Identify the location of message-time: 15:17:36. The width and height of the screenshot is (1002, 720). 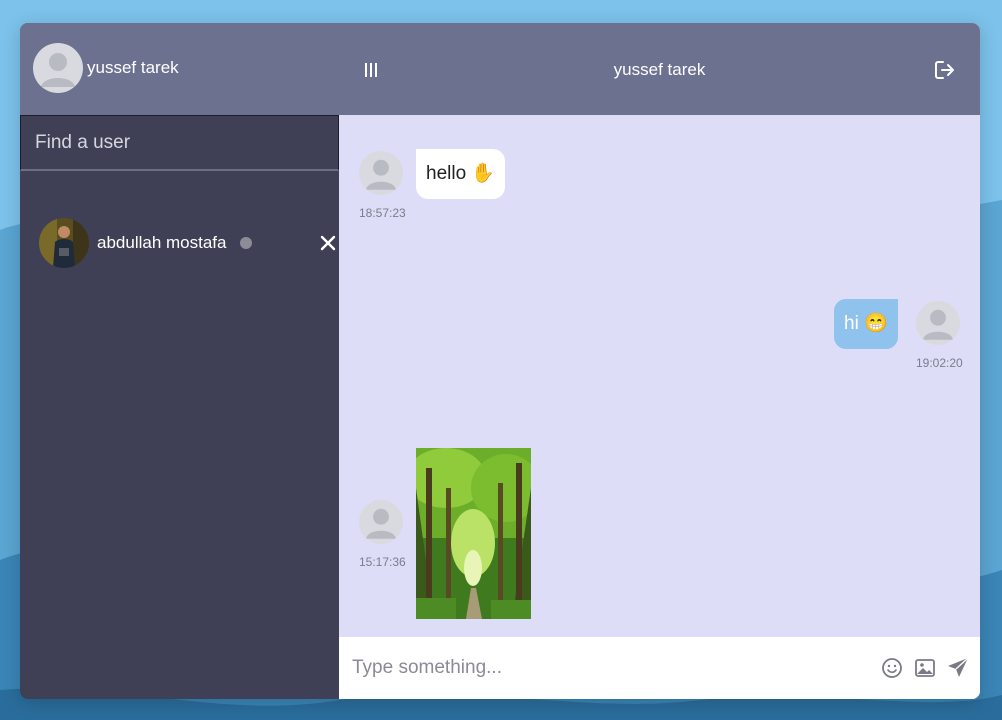
(382, 562).